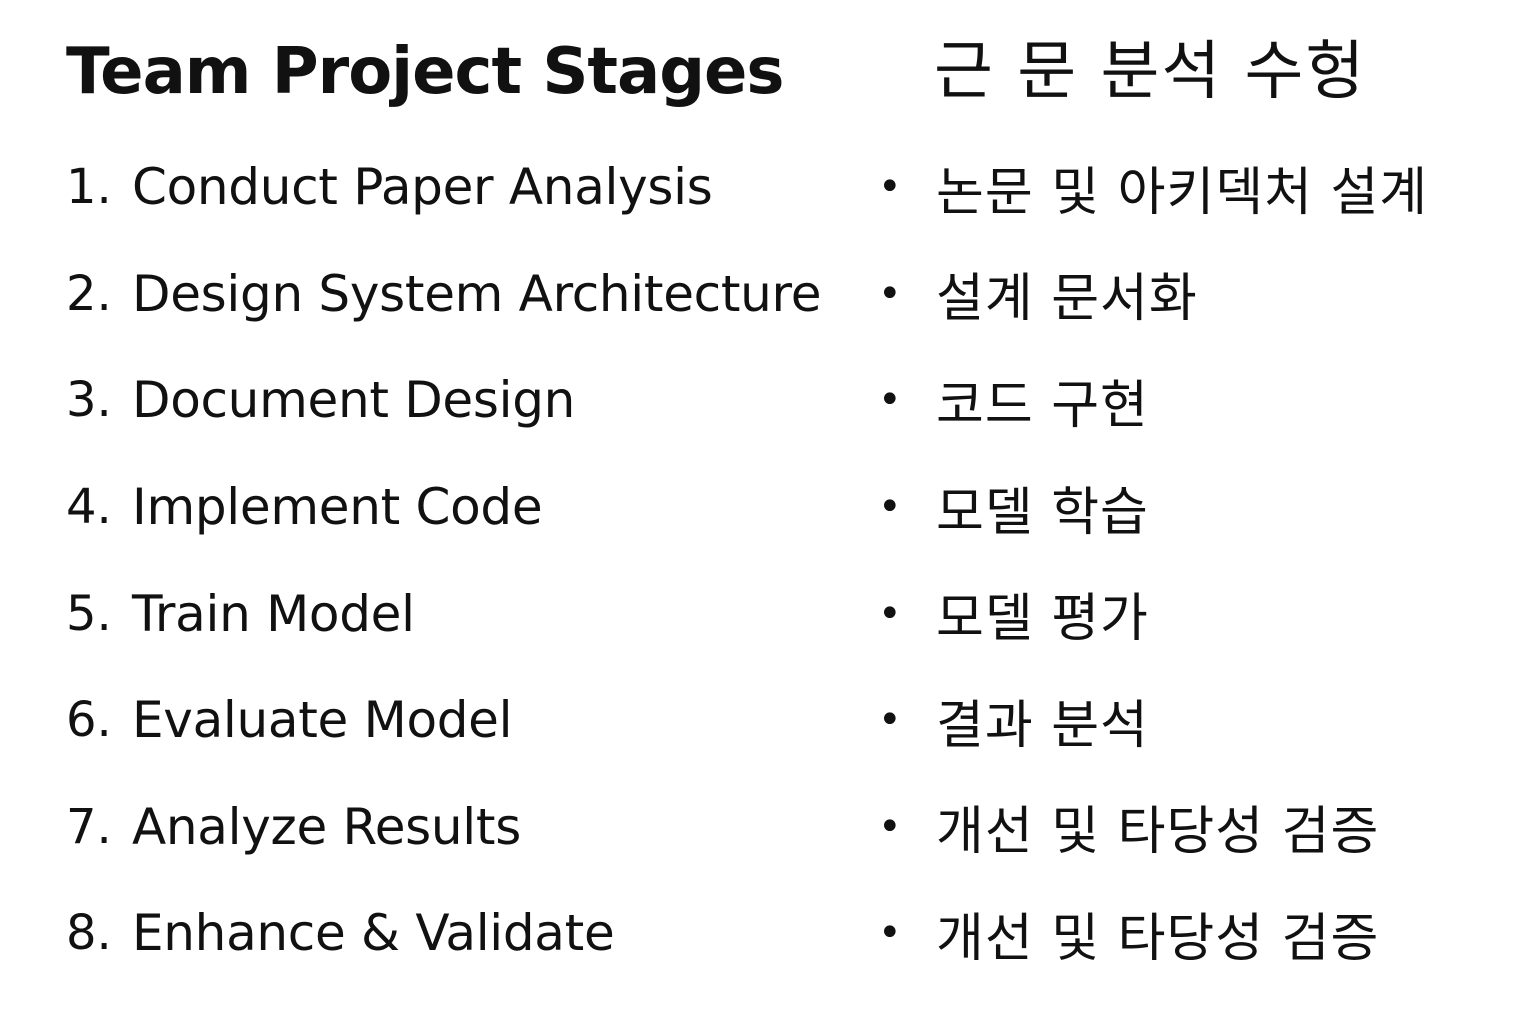 The width and height of the screenshot is (1536, 1024). I want to click on stage-label: Implement Code, so click(337, 507).